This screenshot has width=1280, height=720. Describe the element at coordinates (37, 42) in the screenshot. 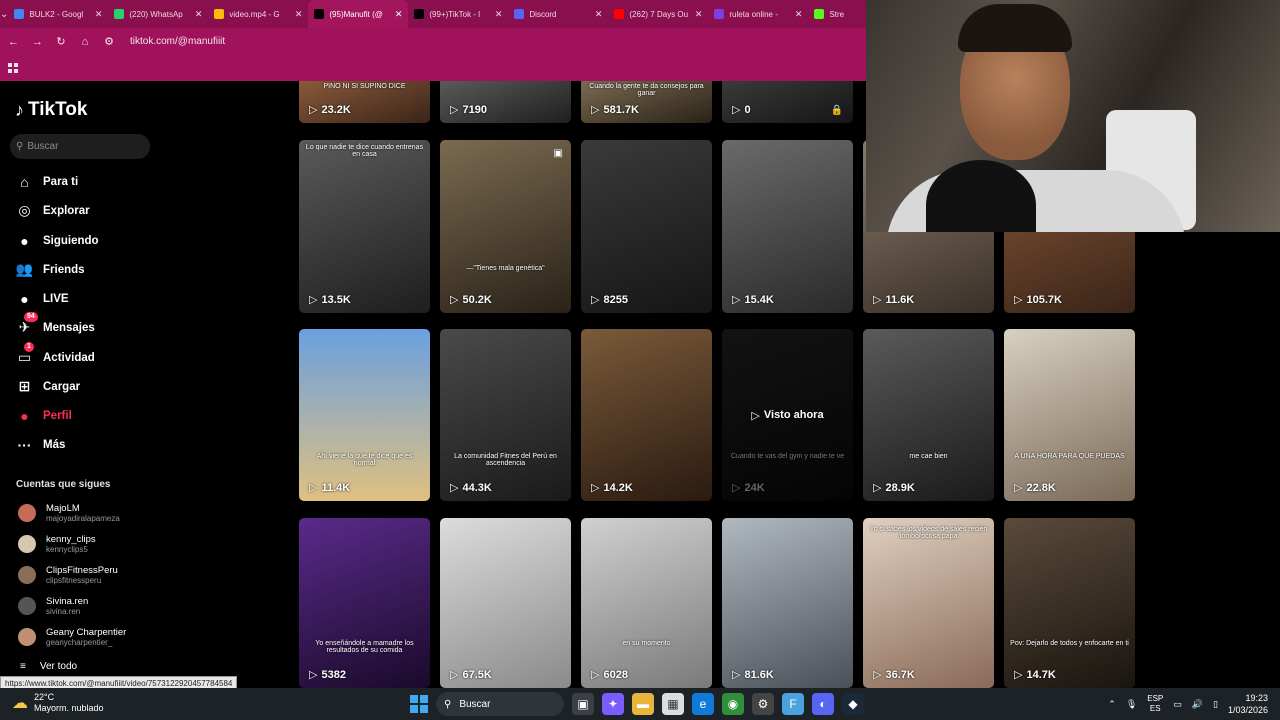

I see `forward-icon: →` at that location.